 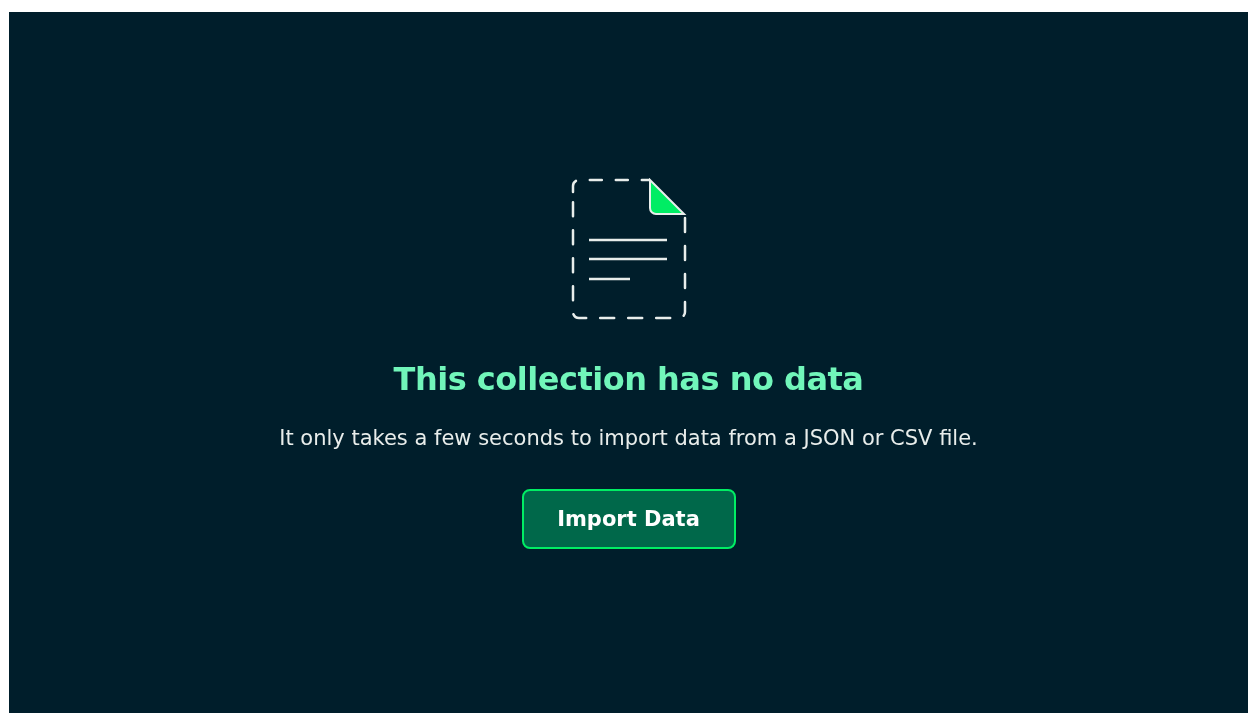 I want to click on empty-state-message: It only takes a few seconds to import data from a JSON or CSV file., so click(x=628, y=439).